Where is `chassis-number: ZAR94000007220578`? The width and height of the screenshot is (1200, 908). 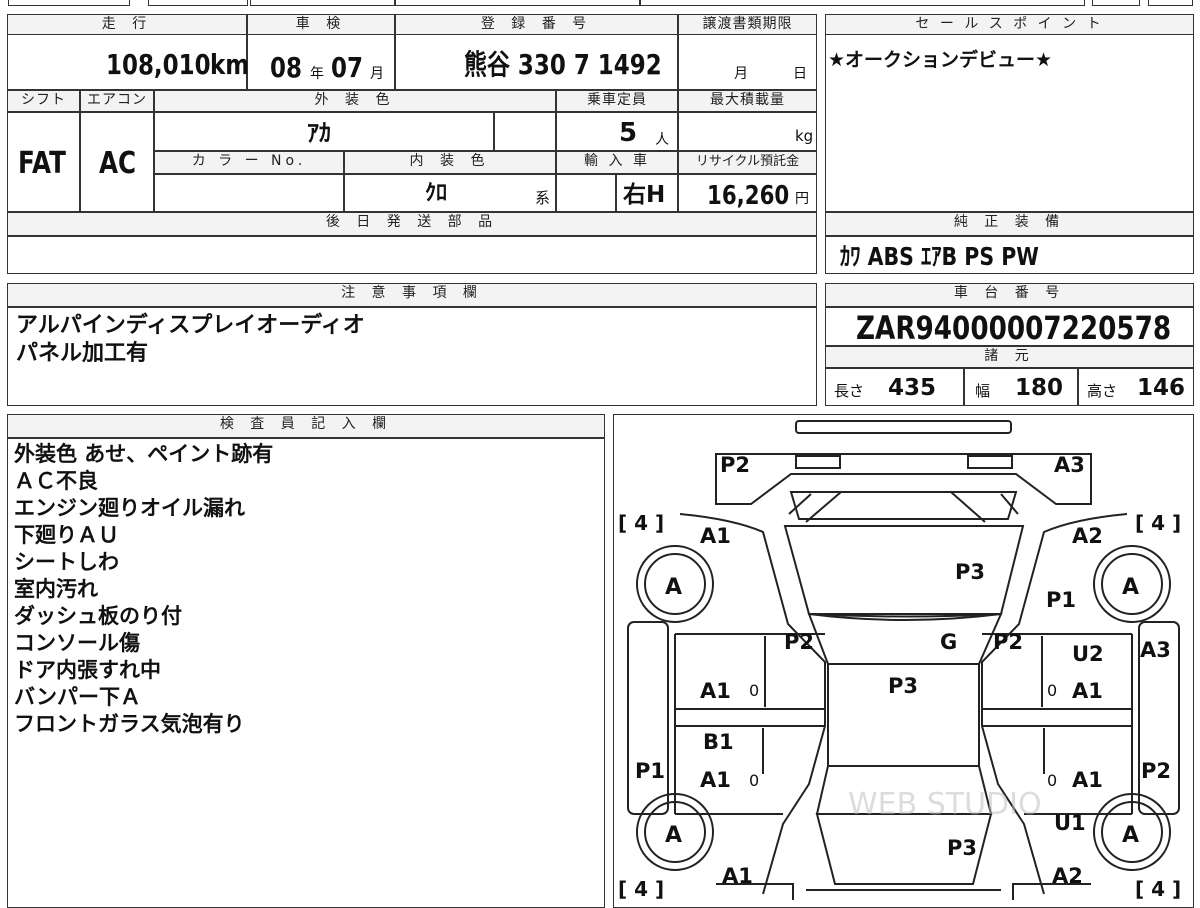 chassis-number: ZAR94000007220578 is located at coordinates (1014, 328).